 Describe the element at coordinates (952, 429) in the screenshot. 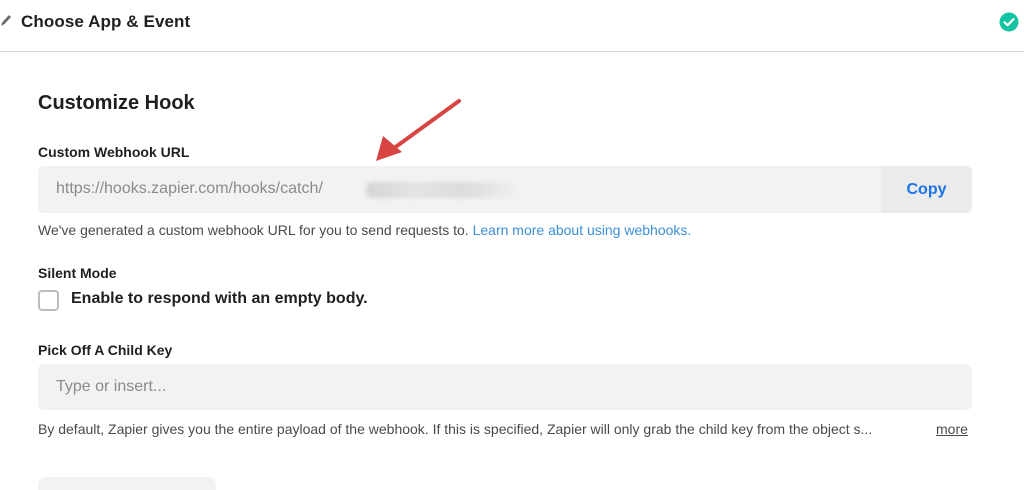

I see `more-link: more` at that location.